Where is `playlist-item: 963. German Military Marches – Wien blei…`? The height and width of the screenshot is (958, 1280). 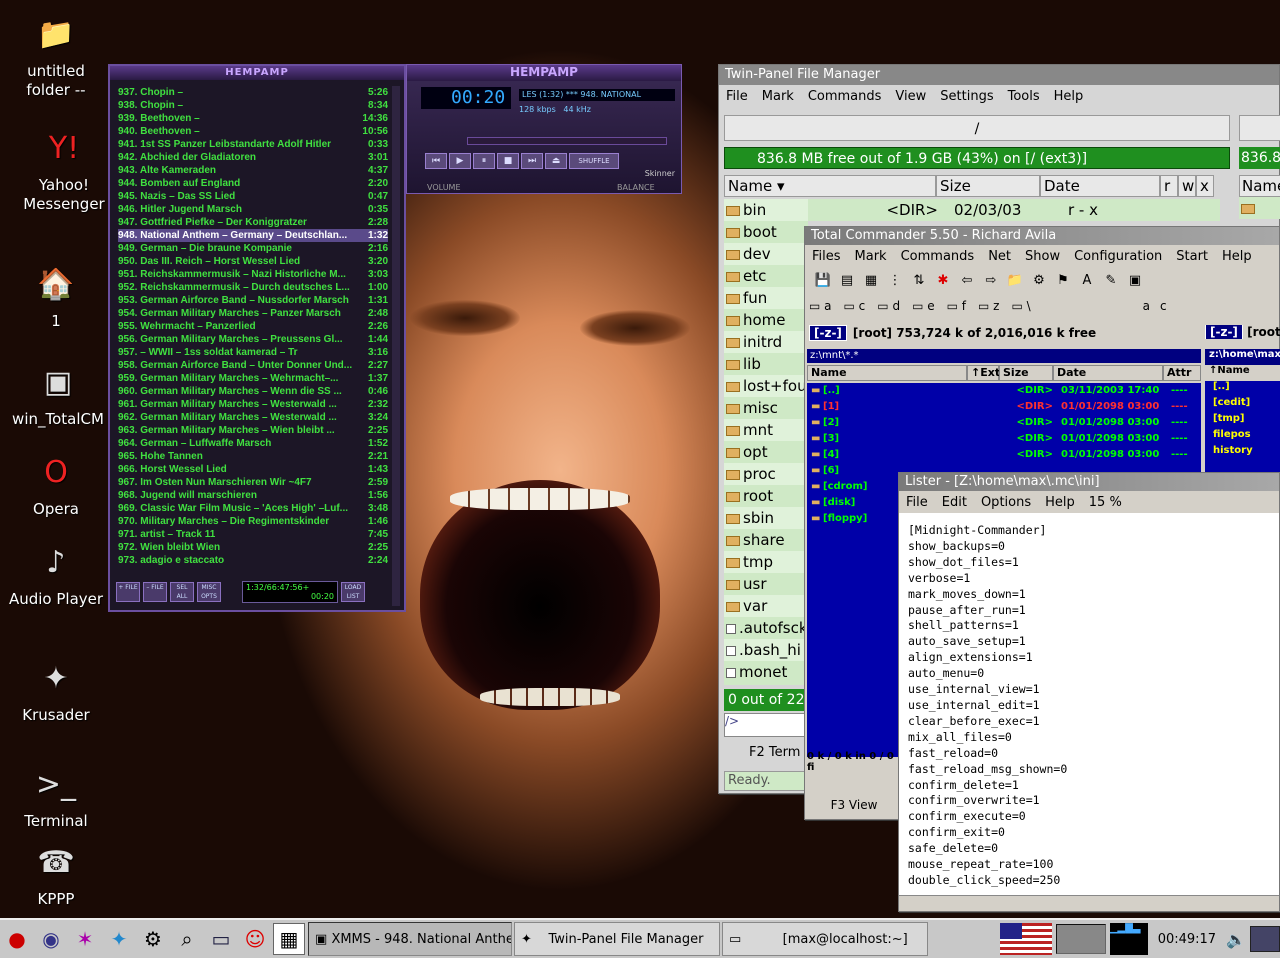
playlist-item: 963. German Military Marches – Wien blei… is located at coordinates (253, 430).